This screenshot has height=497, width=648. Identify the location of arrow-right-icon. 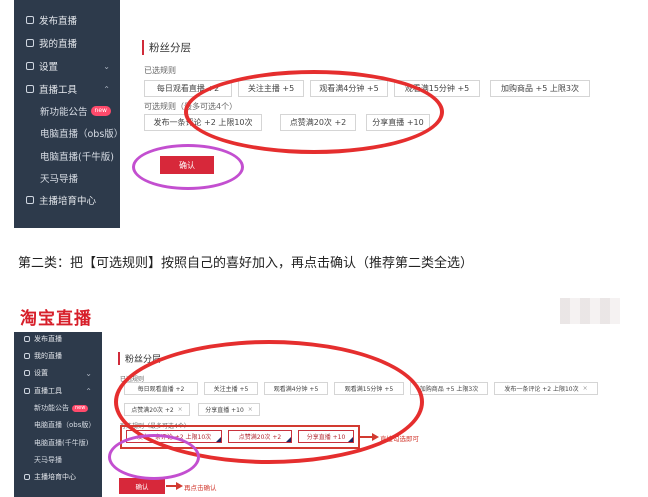
(179, 486).